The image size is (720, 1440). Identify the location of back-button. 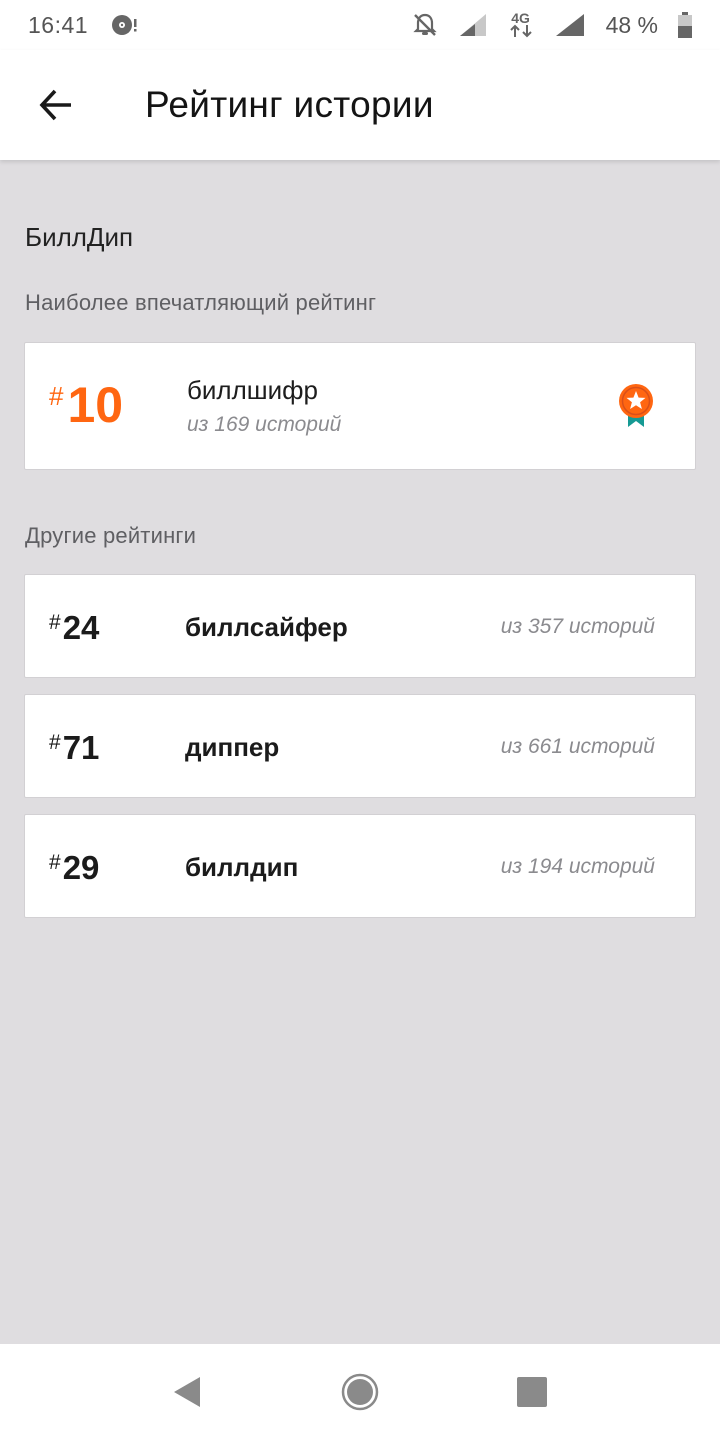
(56, 105).